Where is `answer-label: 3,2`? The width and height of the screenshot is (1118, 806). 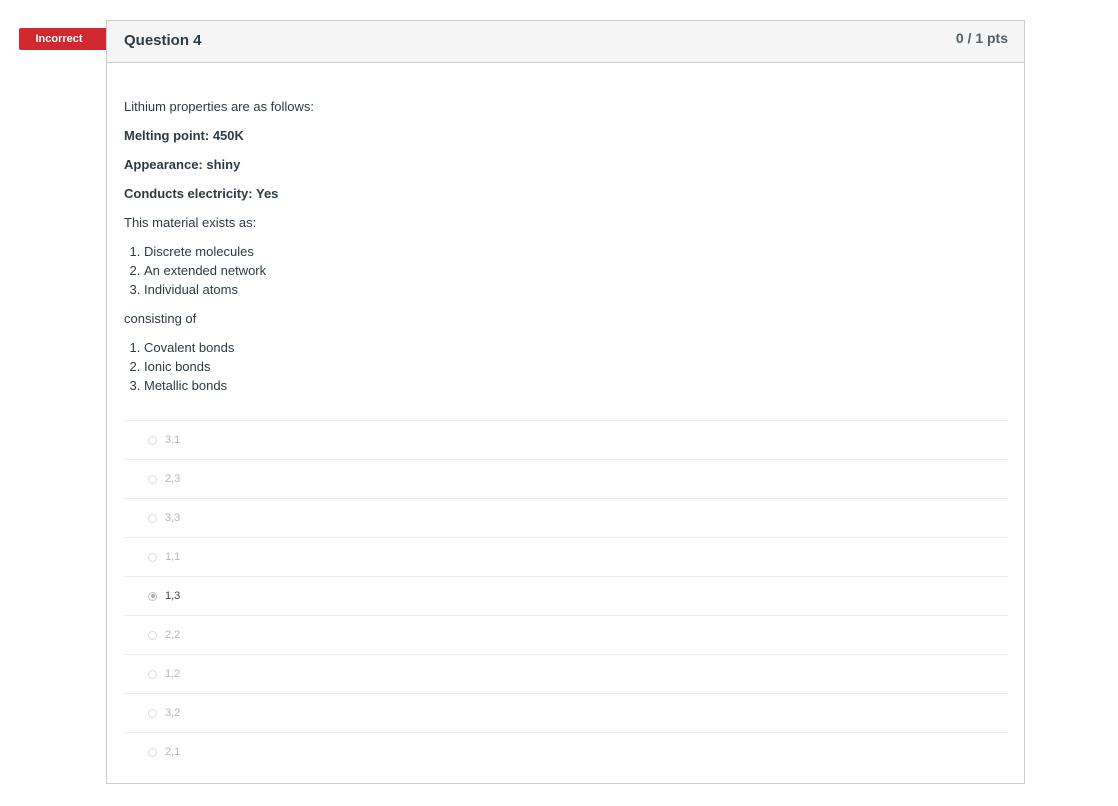
answer-label: 3,2 is located at coordinates (173, 712).